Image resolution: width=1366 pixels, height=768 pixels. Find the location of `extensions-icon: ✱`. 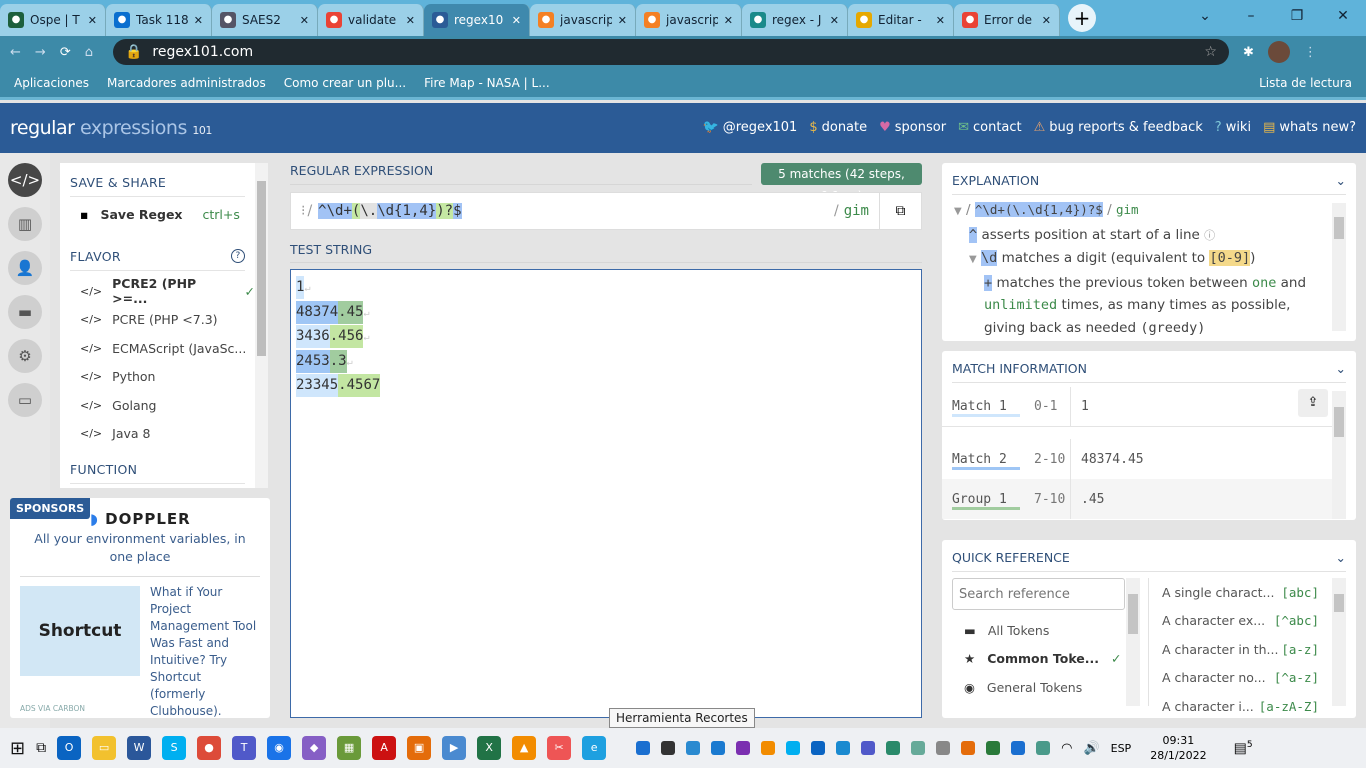

extensions-icon: ✱ is located at coordinates (1248, 52).